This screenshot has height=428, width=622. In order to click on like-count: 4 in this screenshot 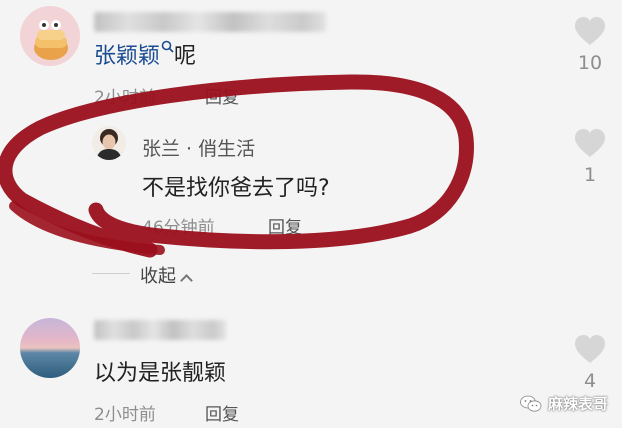, I will do `click(590, 381)`.